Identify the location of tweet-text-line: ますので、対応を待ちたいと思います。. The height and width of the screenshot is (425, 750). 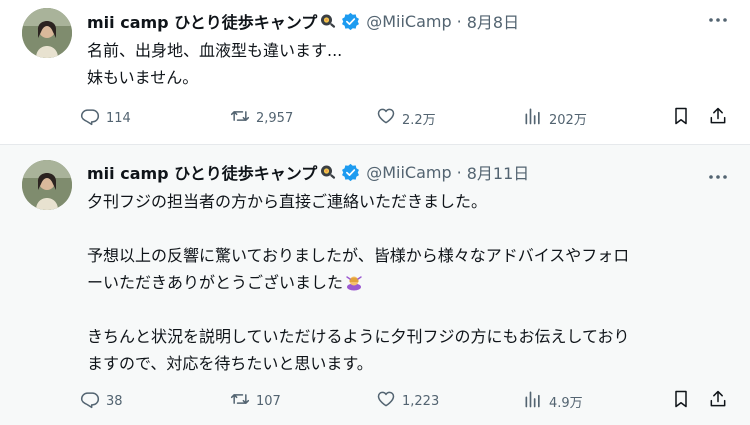
(230, 363).